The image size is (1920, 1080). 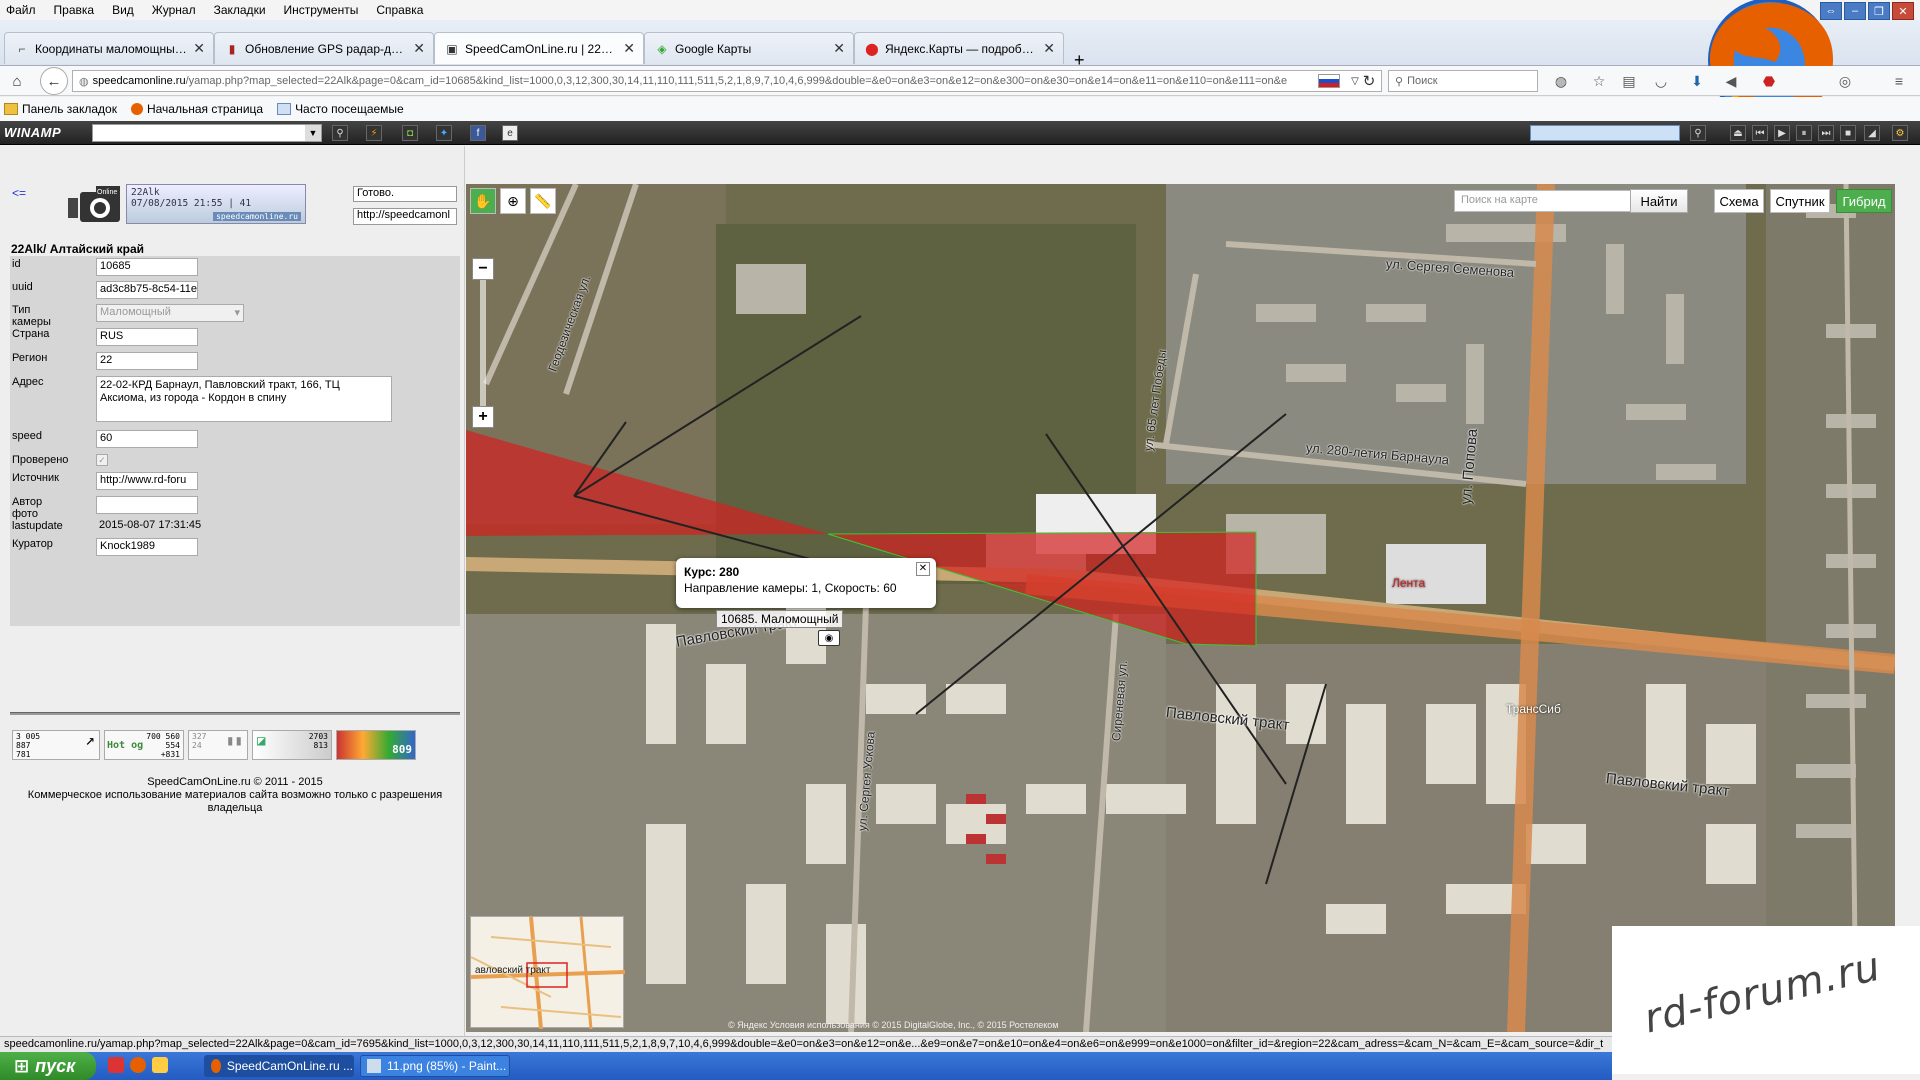 I want to click on counter-stats: 327 24 ▮▮, so click(x=218, y=745).